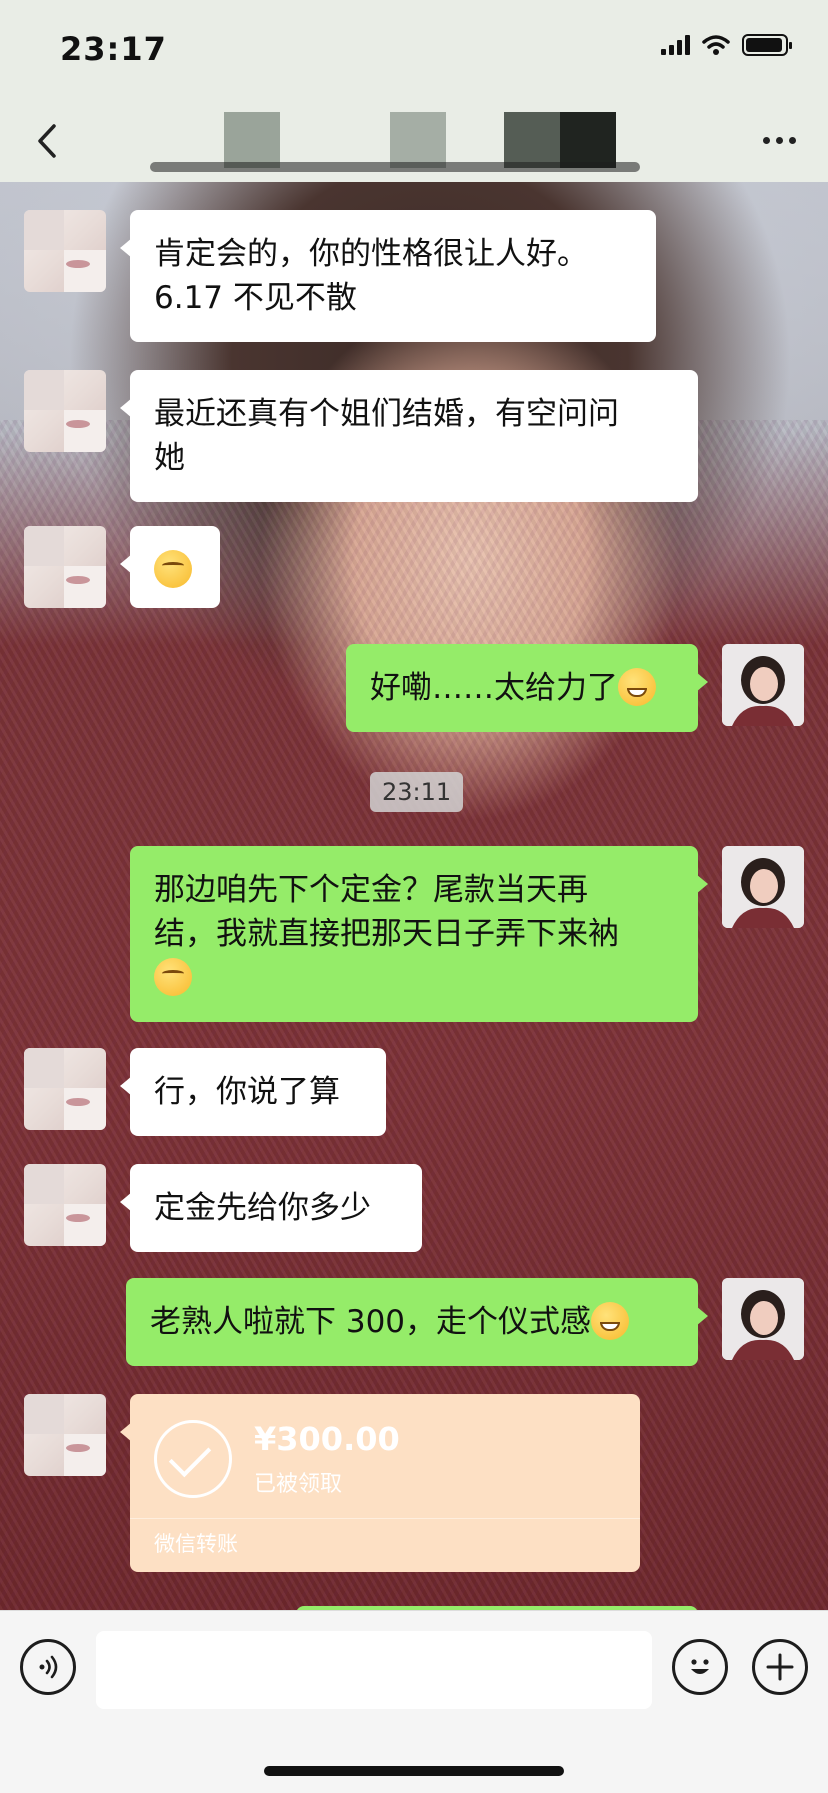 The width and height of the screenshot is (828, 1793). Describe the element at coordinates (417, 792) in the screenshot. I see `message-timestamp: 23:11` at that location.